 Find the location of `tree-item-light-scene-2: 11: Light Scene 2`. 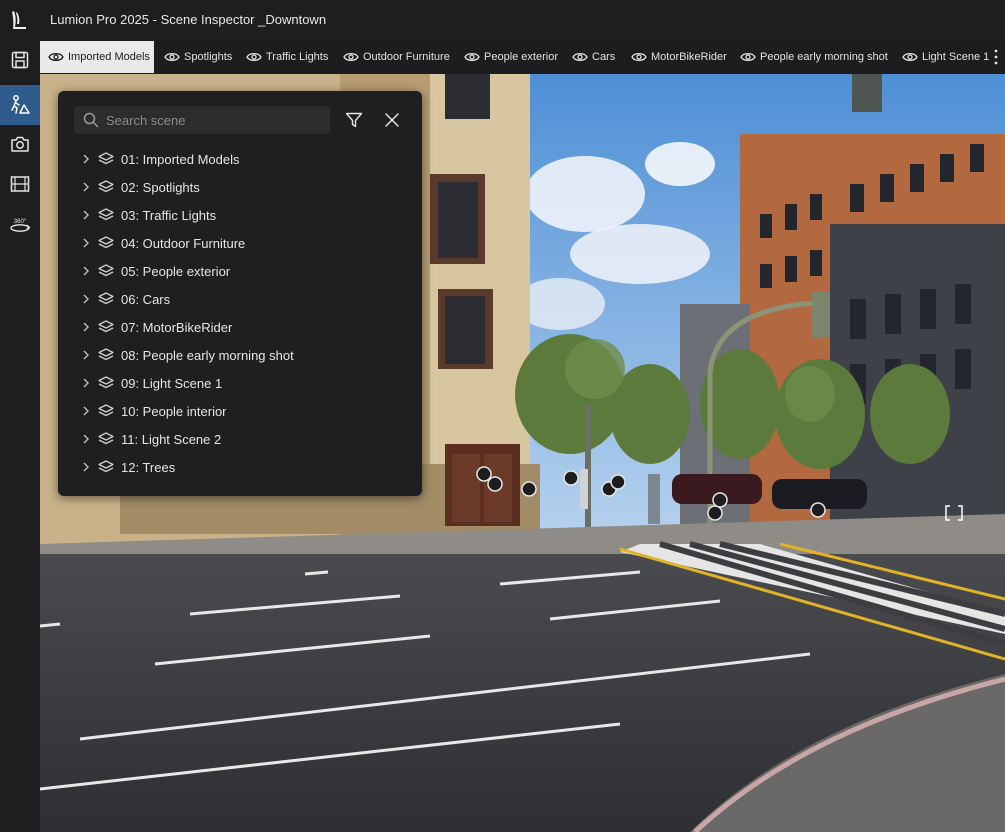

tree-item-light-scene-2: 11: Light Scene 2 is located at coordinates (243, 439).